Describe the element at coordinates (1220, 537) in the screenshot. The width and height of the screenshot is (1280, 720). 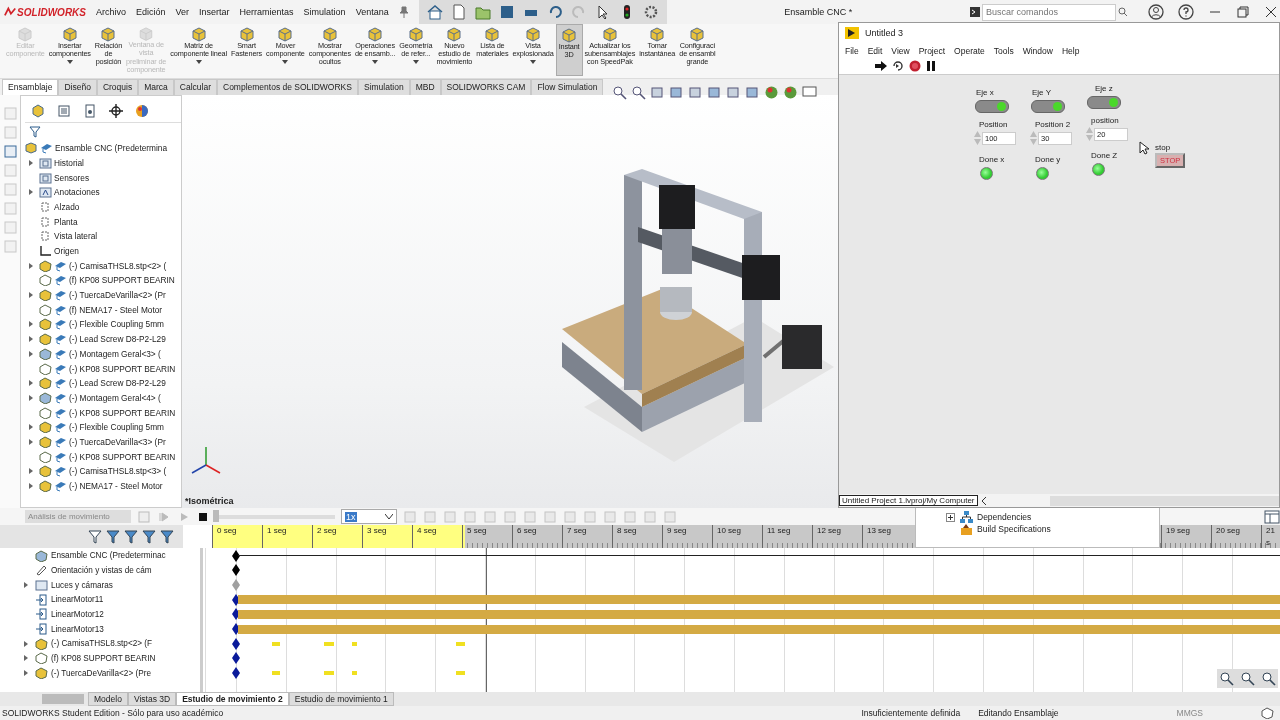
I see `time-ruler: 19 seg 20 seg 21 s` at that location.